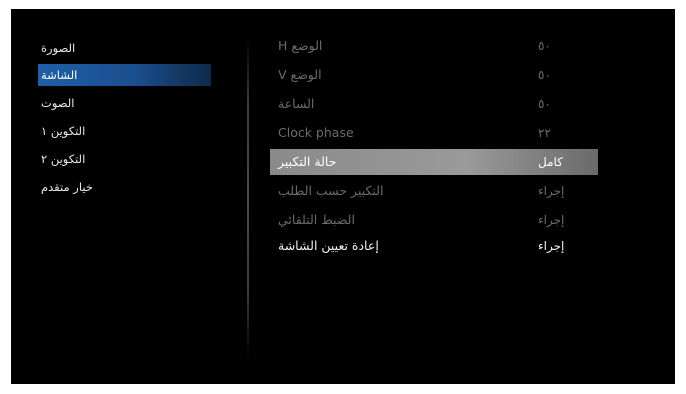  Describe the element at coordinates (316, 132) in the screenshot. I see `setting-label: Clock phase` at that location.